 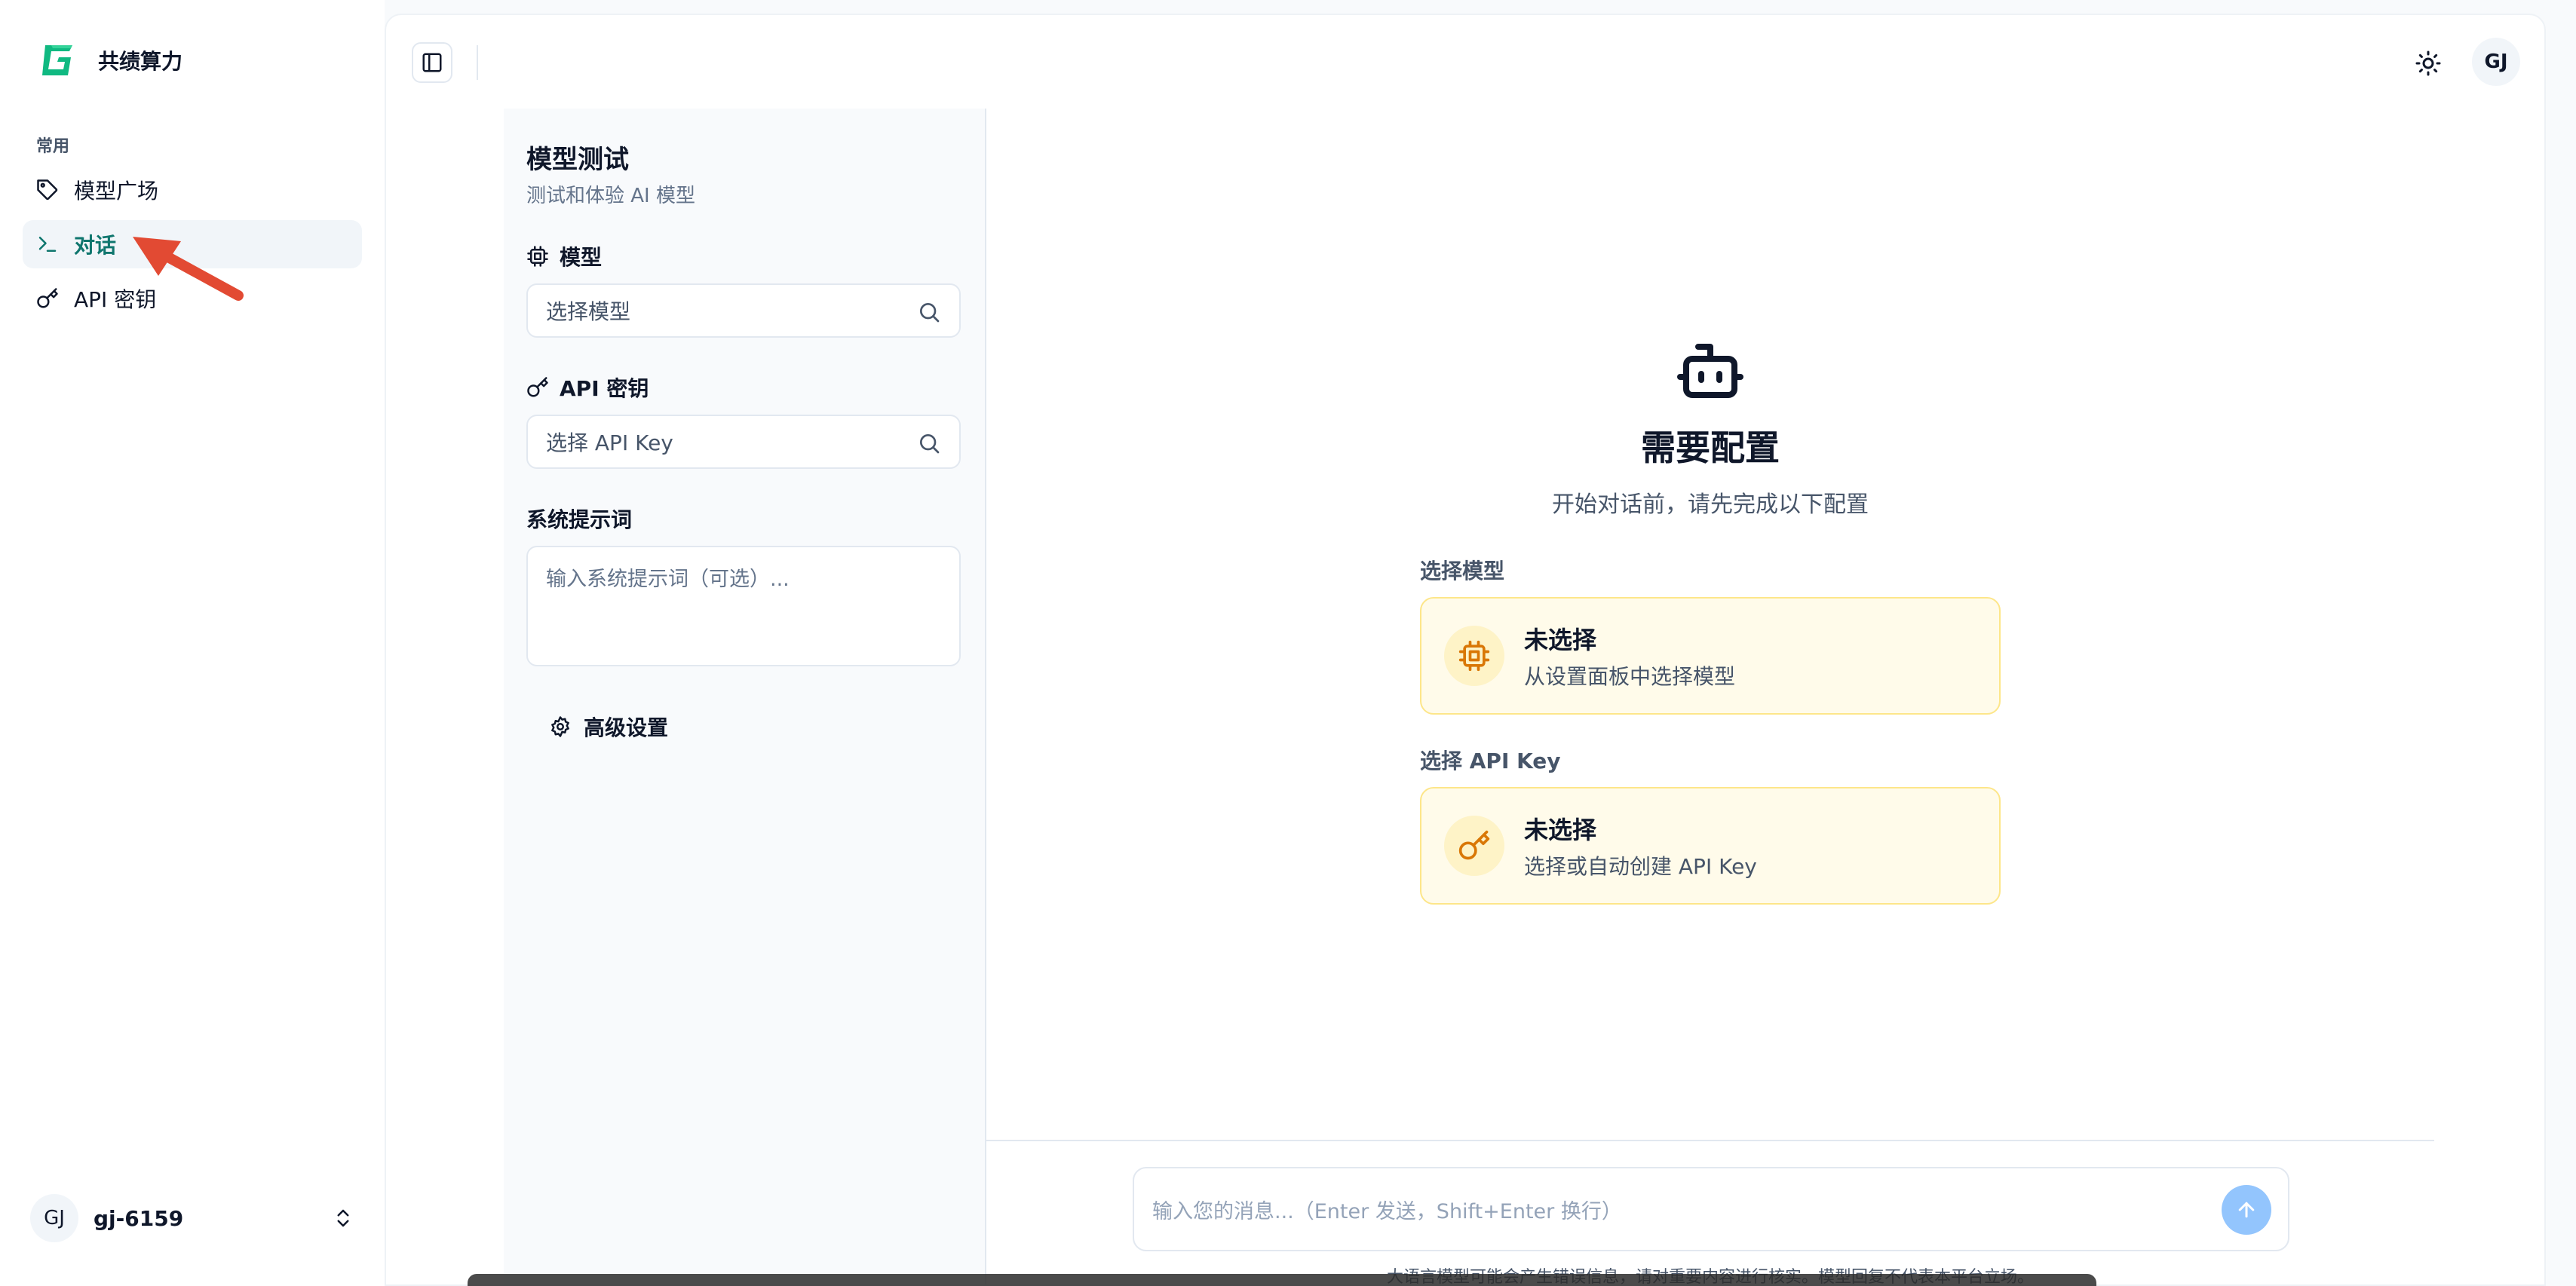 What do you see at coordinates (47, 245) in the screenshot?
I see `terminal-icon` at bounding box center [47, 245].